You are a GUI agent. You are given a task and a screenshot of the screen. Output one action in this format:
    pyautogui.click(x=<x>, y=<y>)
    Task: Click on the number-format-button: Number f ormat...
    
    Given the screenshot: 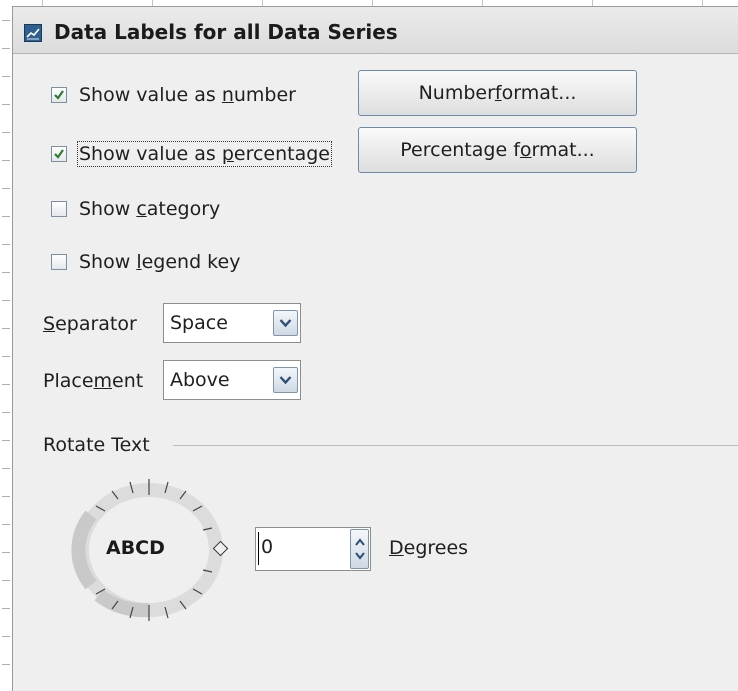 What is the action you would take?
    pyautogui.click(x=497, y=93)
    